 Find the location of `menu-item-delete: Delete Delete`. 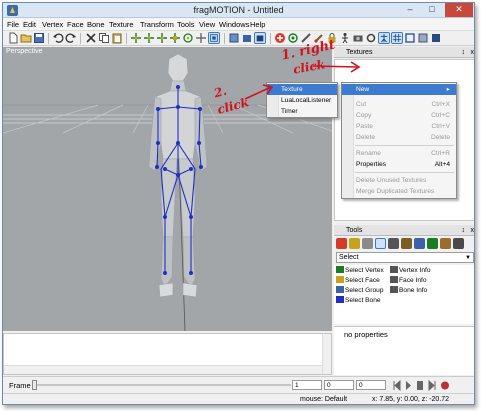

menu-item-delete: Delete Delete is located at coordinates (399, 137).